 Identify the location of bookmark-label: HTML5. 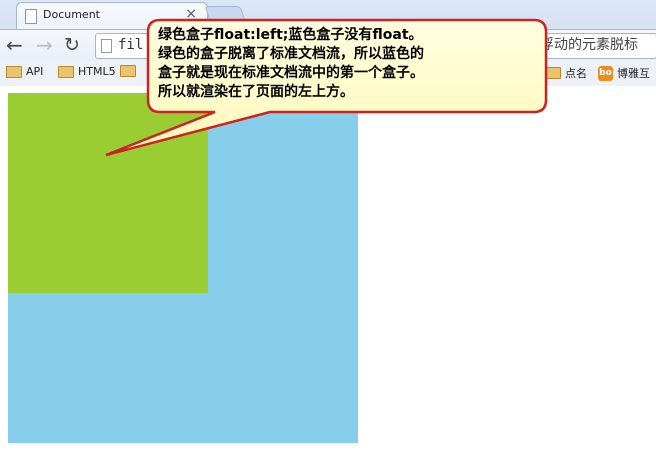
(97, 71).